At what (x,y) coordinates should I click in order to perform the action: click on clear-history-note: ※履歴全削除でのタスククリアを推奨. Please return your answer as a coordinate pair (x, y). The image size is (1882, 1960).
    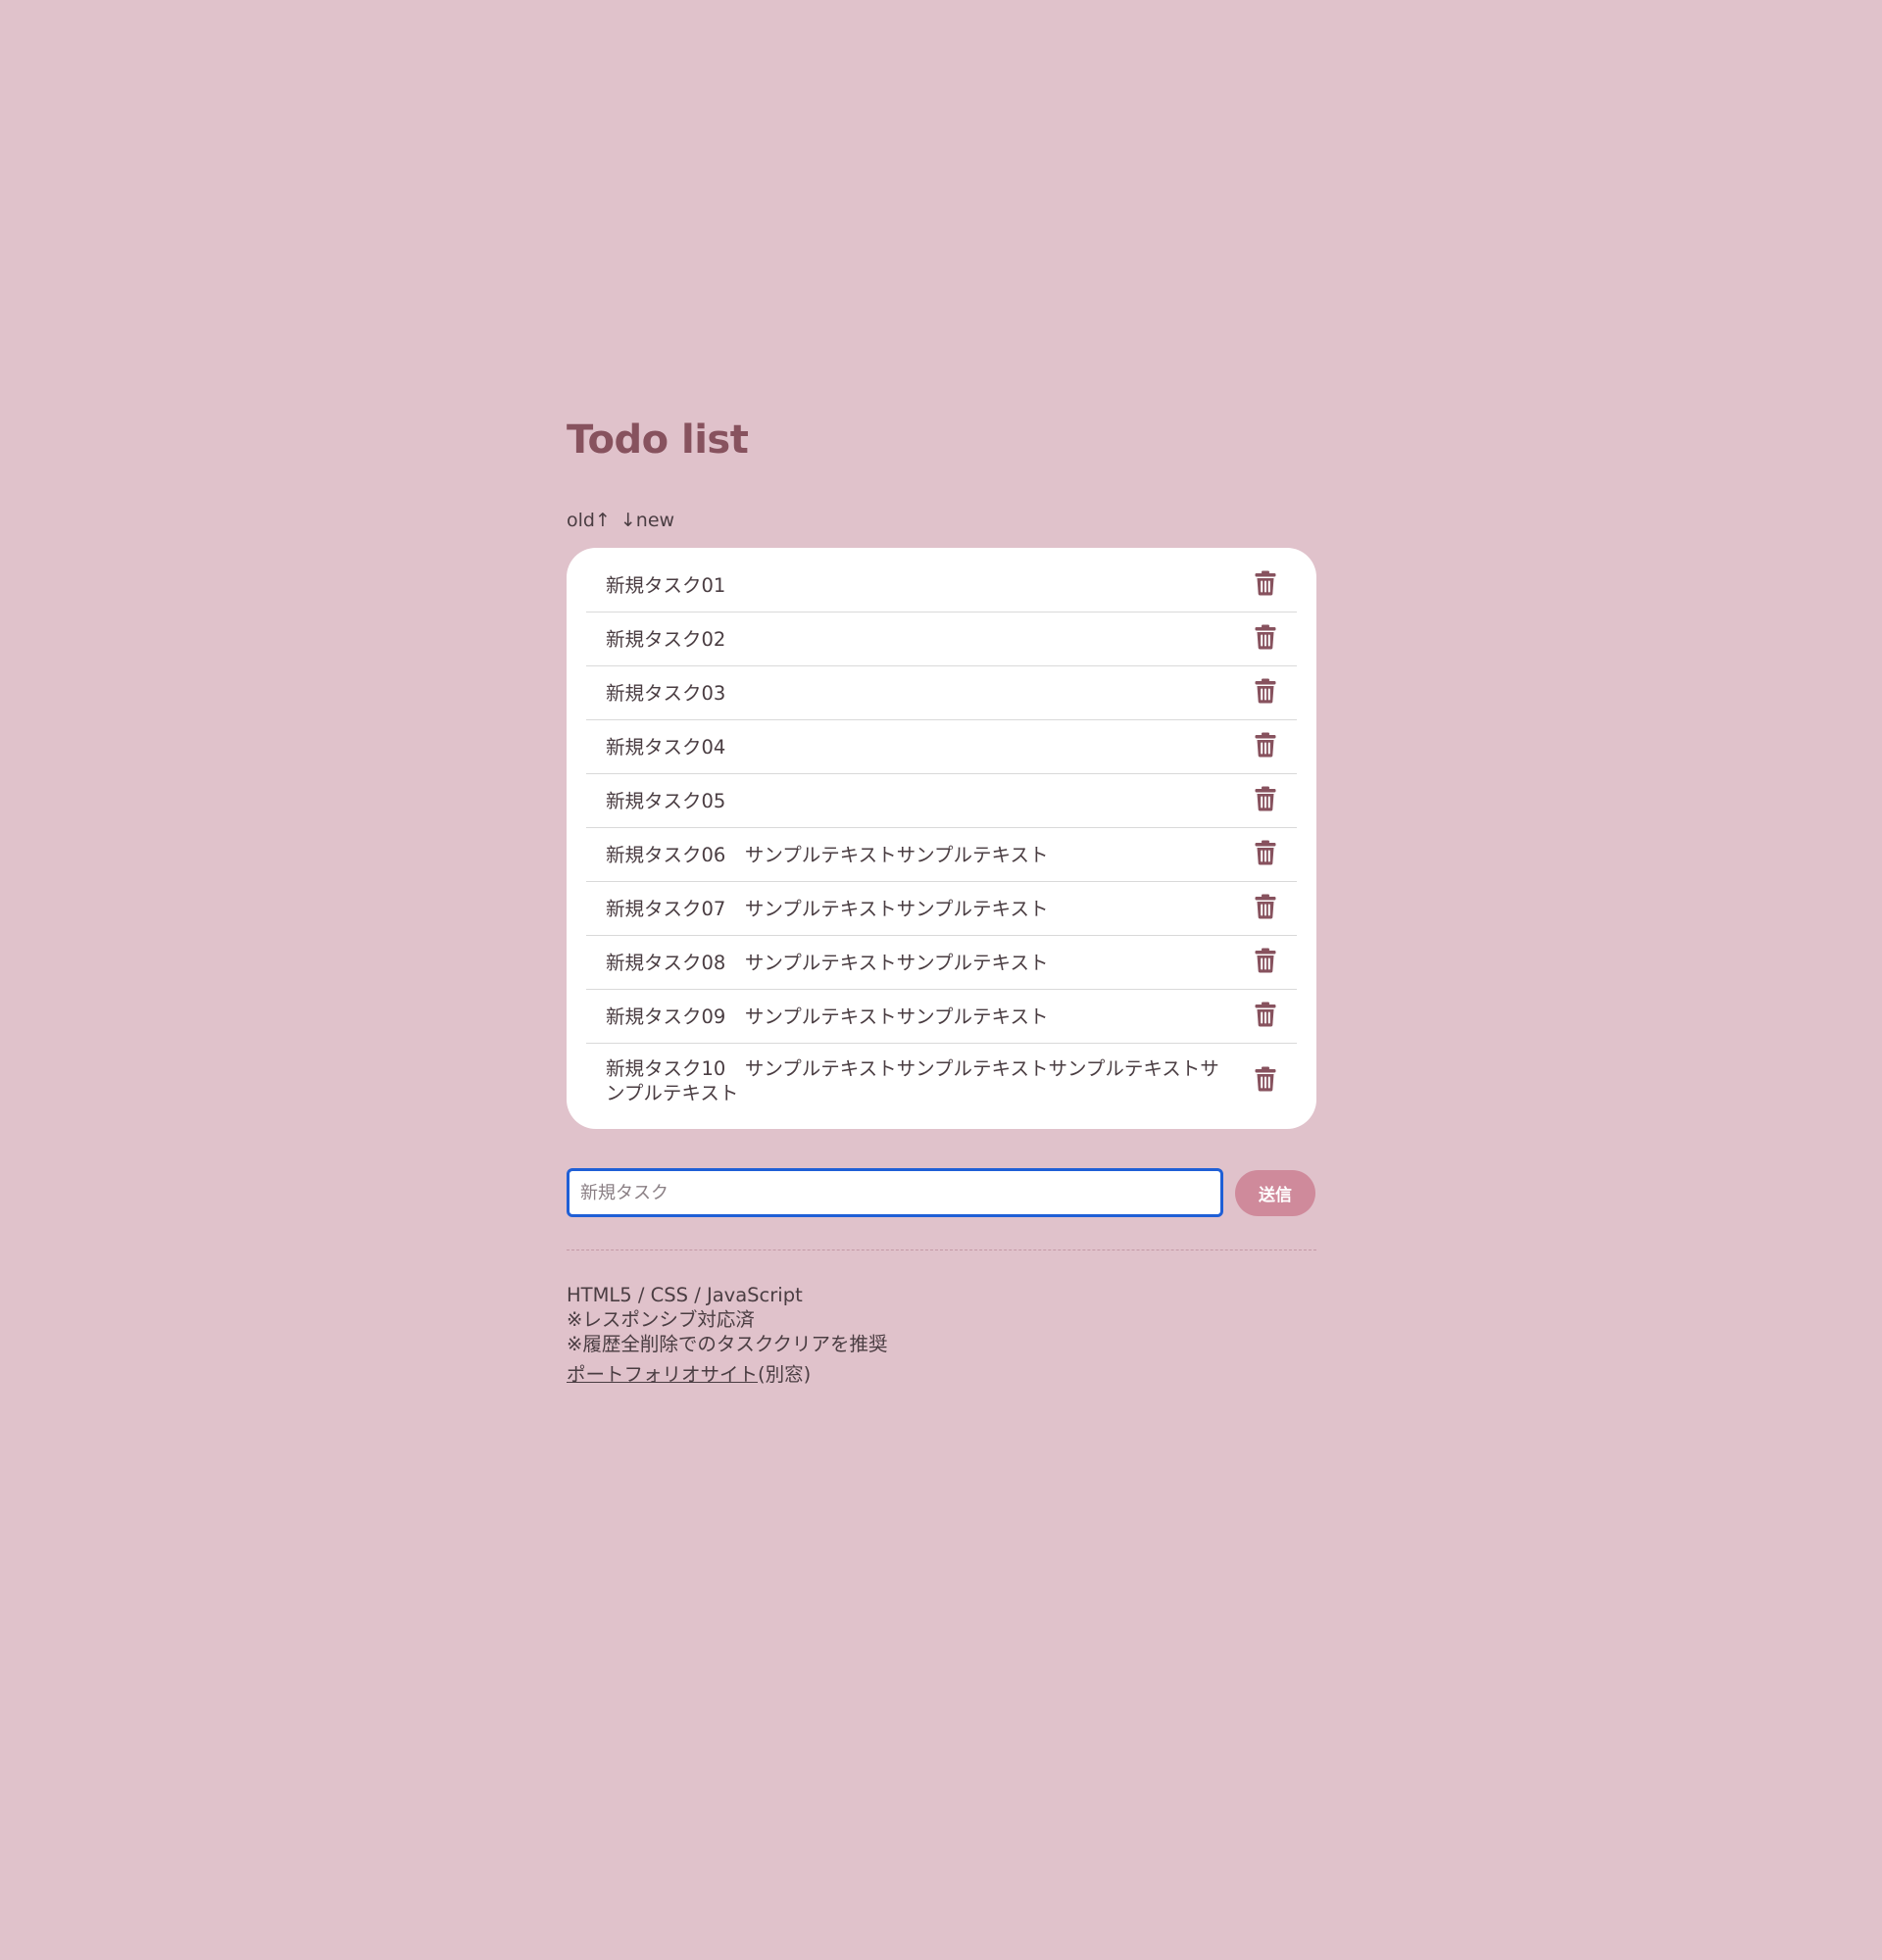
    Looking at the image, I should click on (728, 1344).